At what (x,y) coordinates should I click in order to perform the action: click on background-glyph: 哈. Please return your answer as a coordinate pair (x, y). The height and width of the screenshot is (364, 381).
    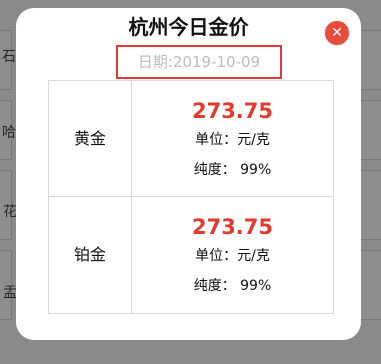
    Looking at the image, I should click on (9, 133).